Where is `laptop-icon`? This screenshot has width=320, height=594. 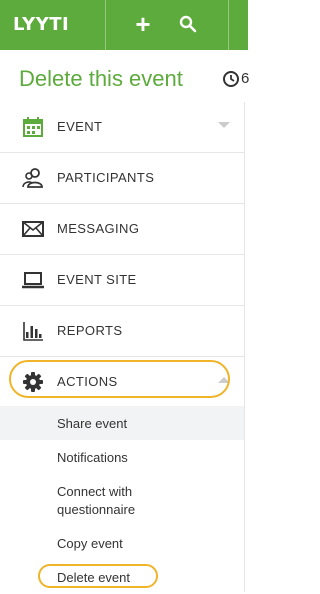
laptop-icon is located at coordinates (33, 280).